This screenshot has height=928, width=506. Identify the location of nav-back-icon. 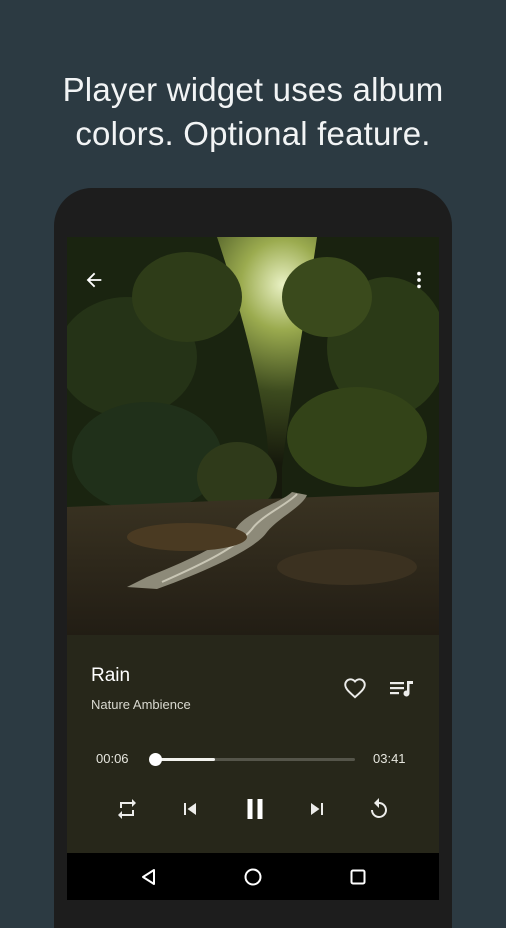
(148, 877).